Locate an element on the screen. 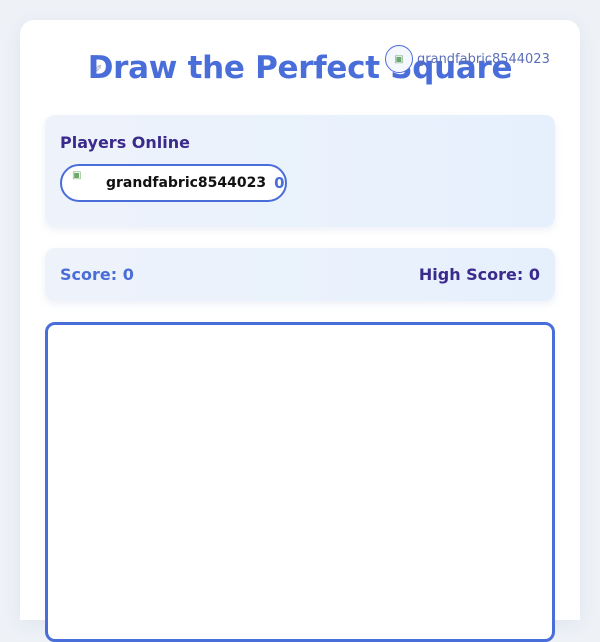  player-item: ▣ grandfabric8544023 0 is located at coordinates (173, 183).